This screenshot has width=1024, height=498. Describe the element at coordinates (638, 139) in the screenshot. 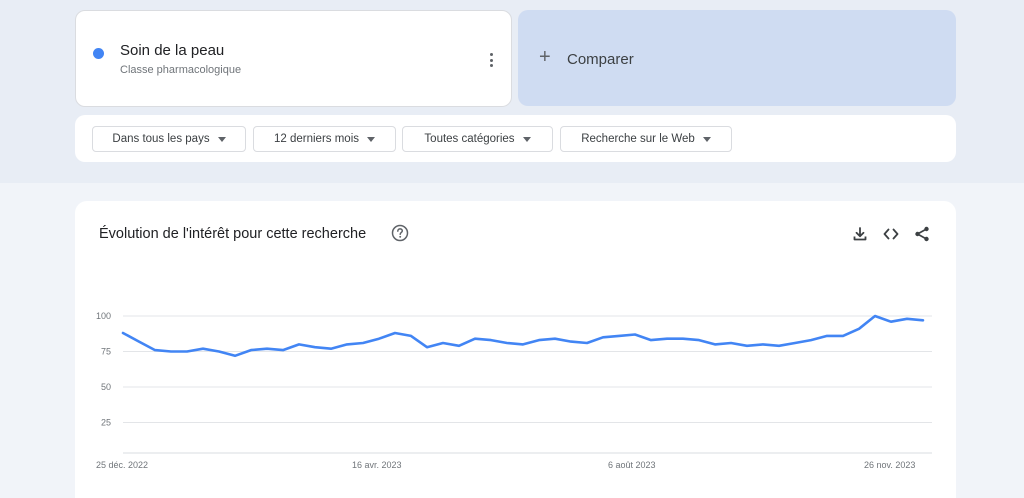

I see `filter-property-label: Recherche sur le Web` at that location.